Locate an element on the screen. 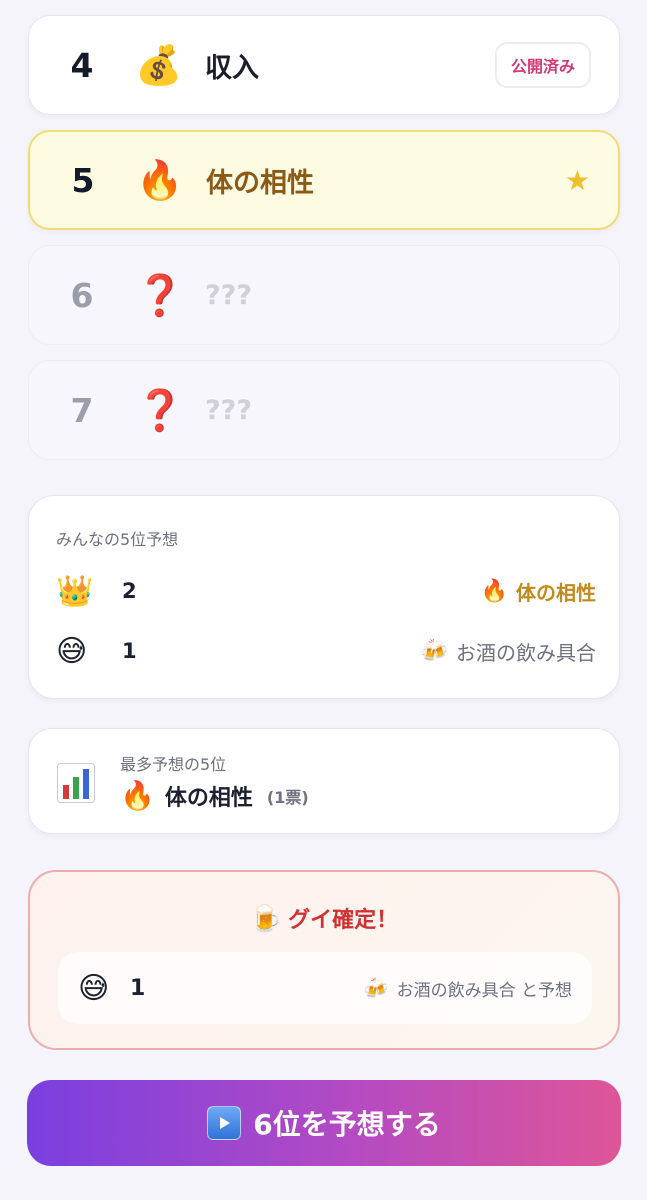 The image size is (647, 1200). prediction-count: 2 is located at coordinates (129, 591).